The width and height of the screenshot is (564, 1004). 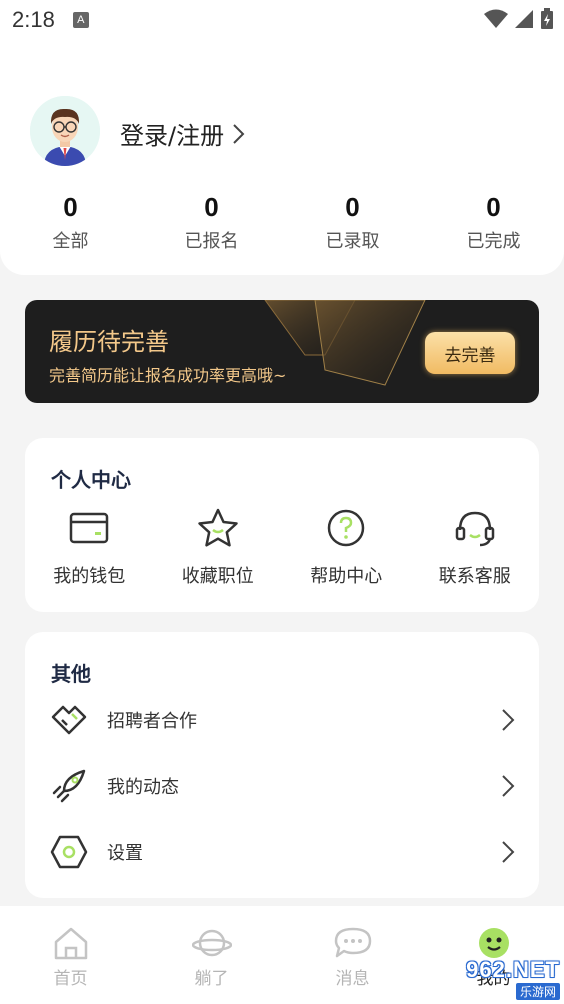 What do you see at coordinates (547, 18) in the screenshot?
I see `battery-icon` at bounding box center [547, 18].